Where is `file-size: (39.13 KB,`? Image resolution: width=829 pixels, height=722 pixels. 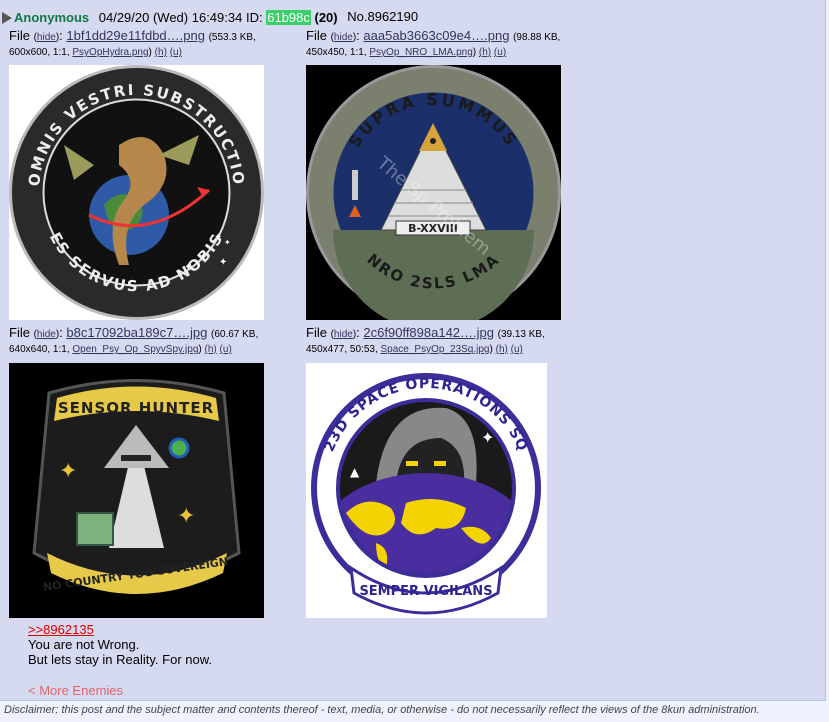 file-size: (39.13 KB, is located at coordinates (521, 334).